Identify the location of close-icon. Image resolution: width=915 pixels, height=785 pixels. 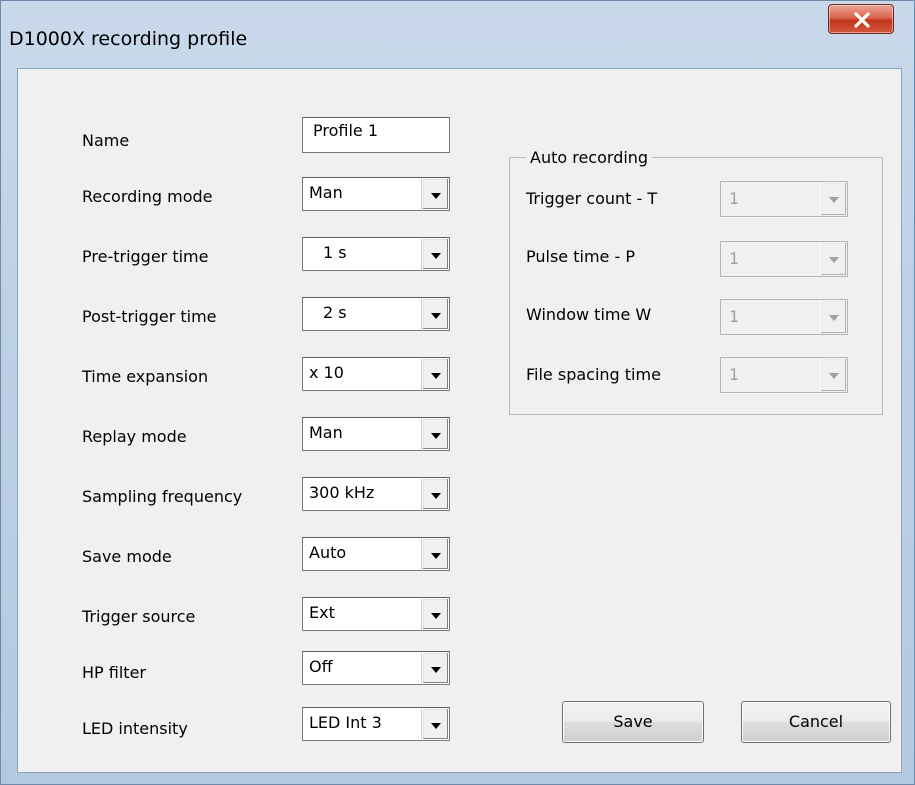
(862, 20).